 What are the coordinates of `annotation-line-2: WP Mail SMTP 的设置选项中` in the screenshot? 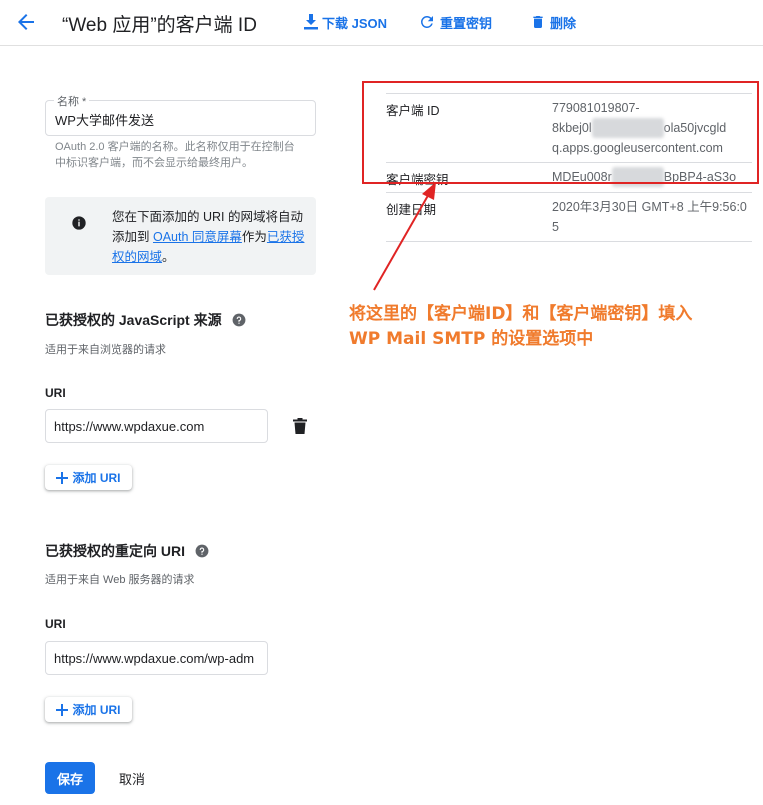 It's located at (471, 339).